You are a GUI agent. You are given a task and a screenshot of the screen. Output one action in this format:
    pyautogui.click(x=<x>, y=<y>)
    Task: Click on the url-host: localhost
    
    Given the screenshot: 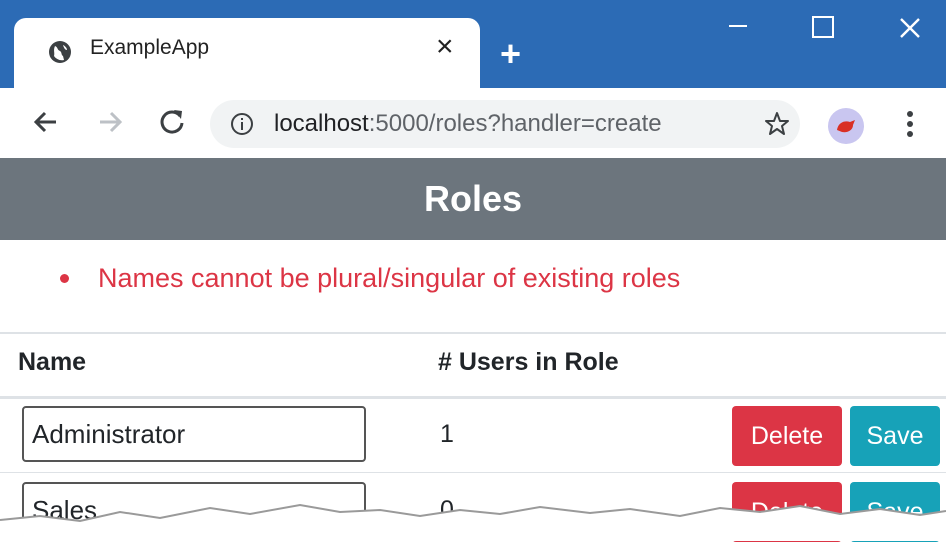 What is the action you would take?
    pyautogui.click(x=321, y=123)
    